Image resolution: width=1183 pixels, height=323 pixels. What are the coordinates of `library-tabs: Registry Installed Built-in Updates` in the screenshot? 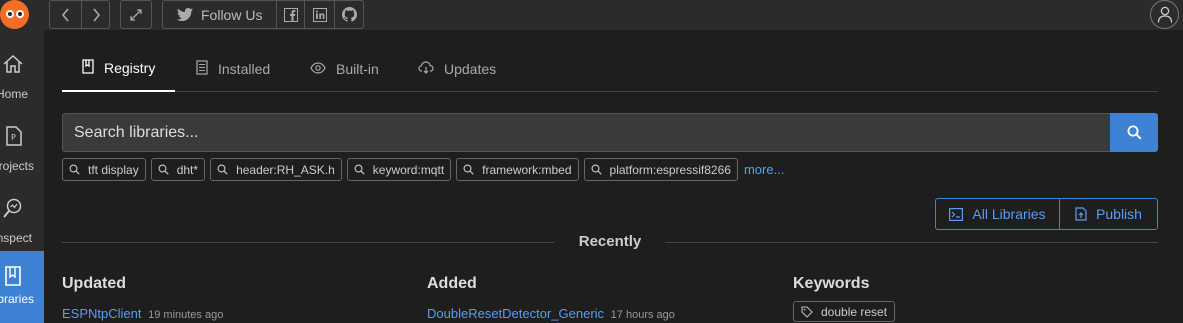 It's located at (610, 69).